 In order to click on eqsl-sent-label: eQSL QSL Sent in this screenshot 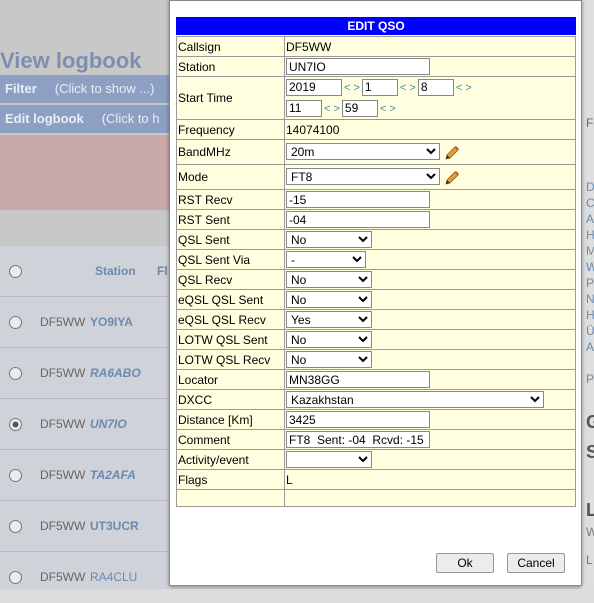, I will do `click(230, 299)`.